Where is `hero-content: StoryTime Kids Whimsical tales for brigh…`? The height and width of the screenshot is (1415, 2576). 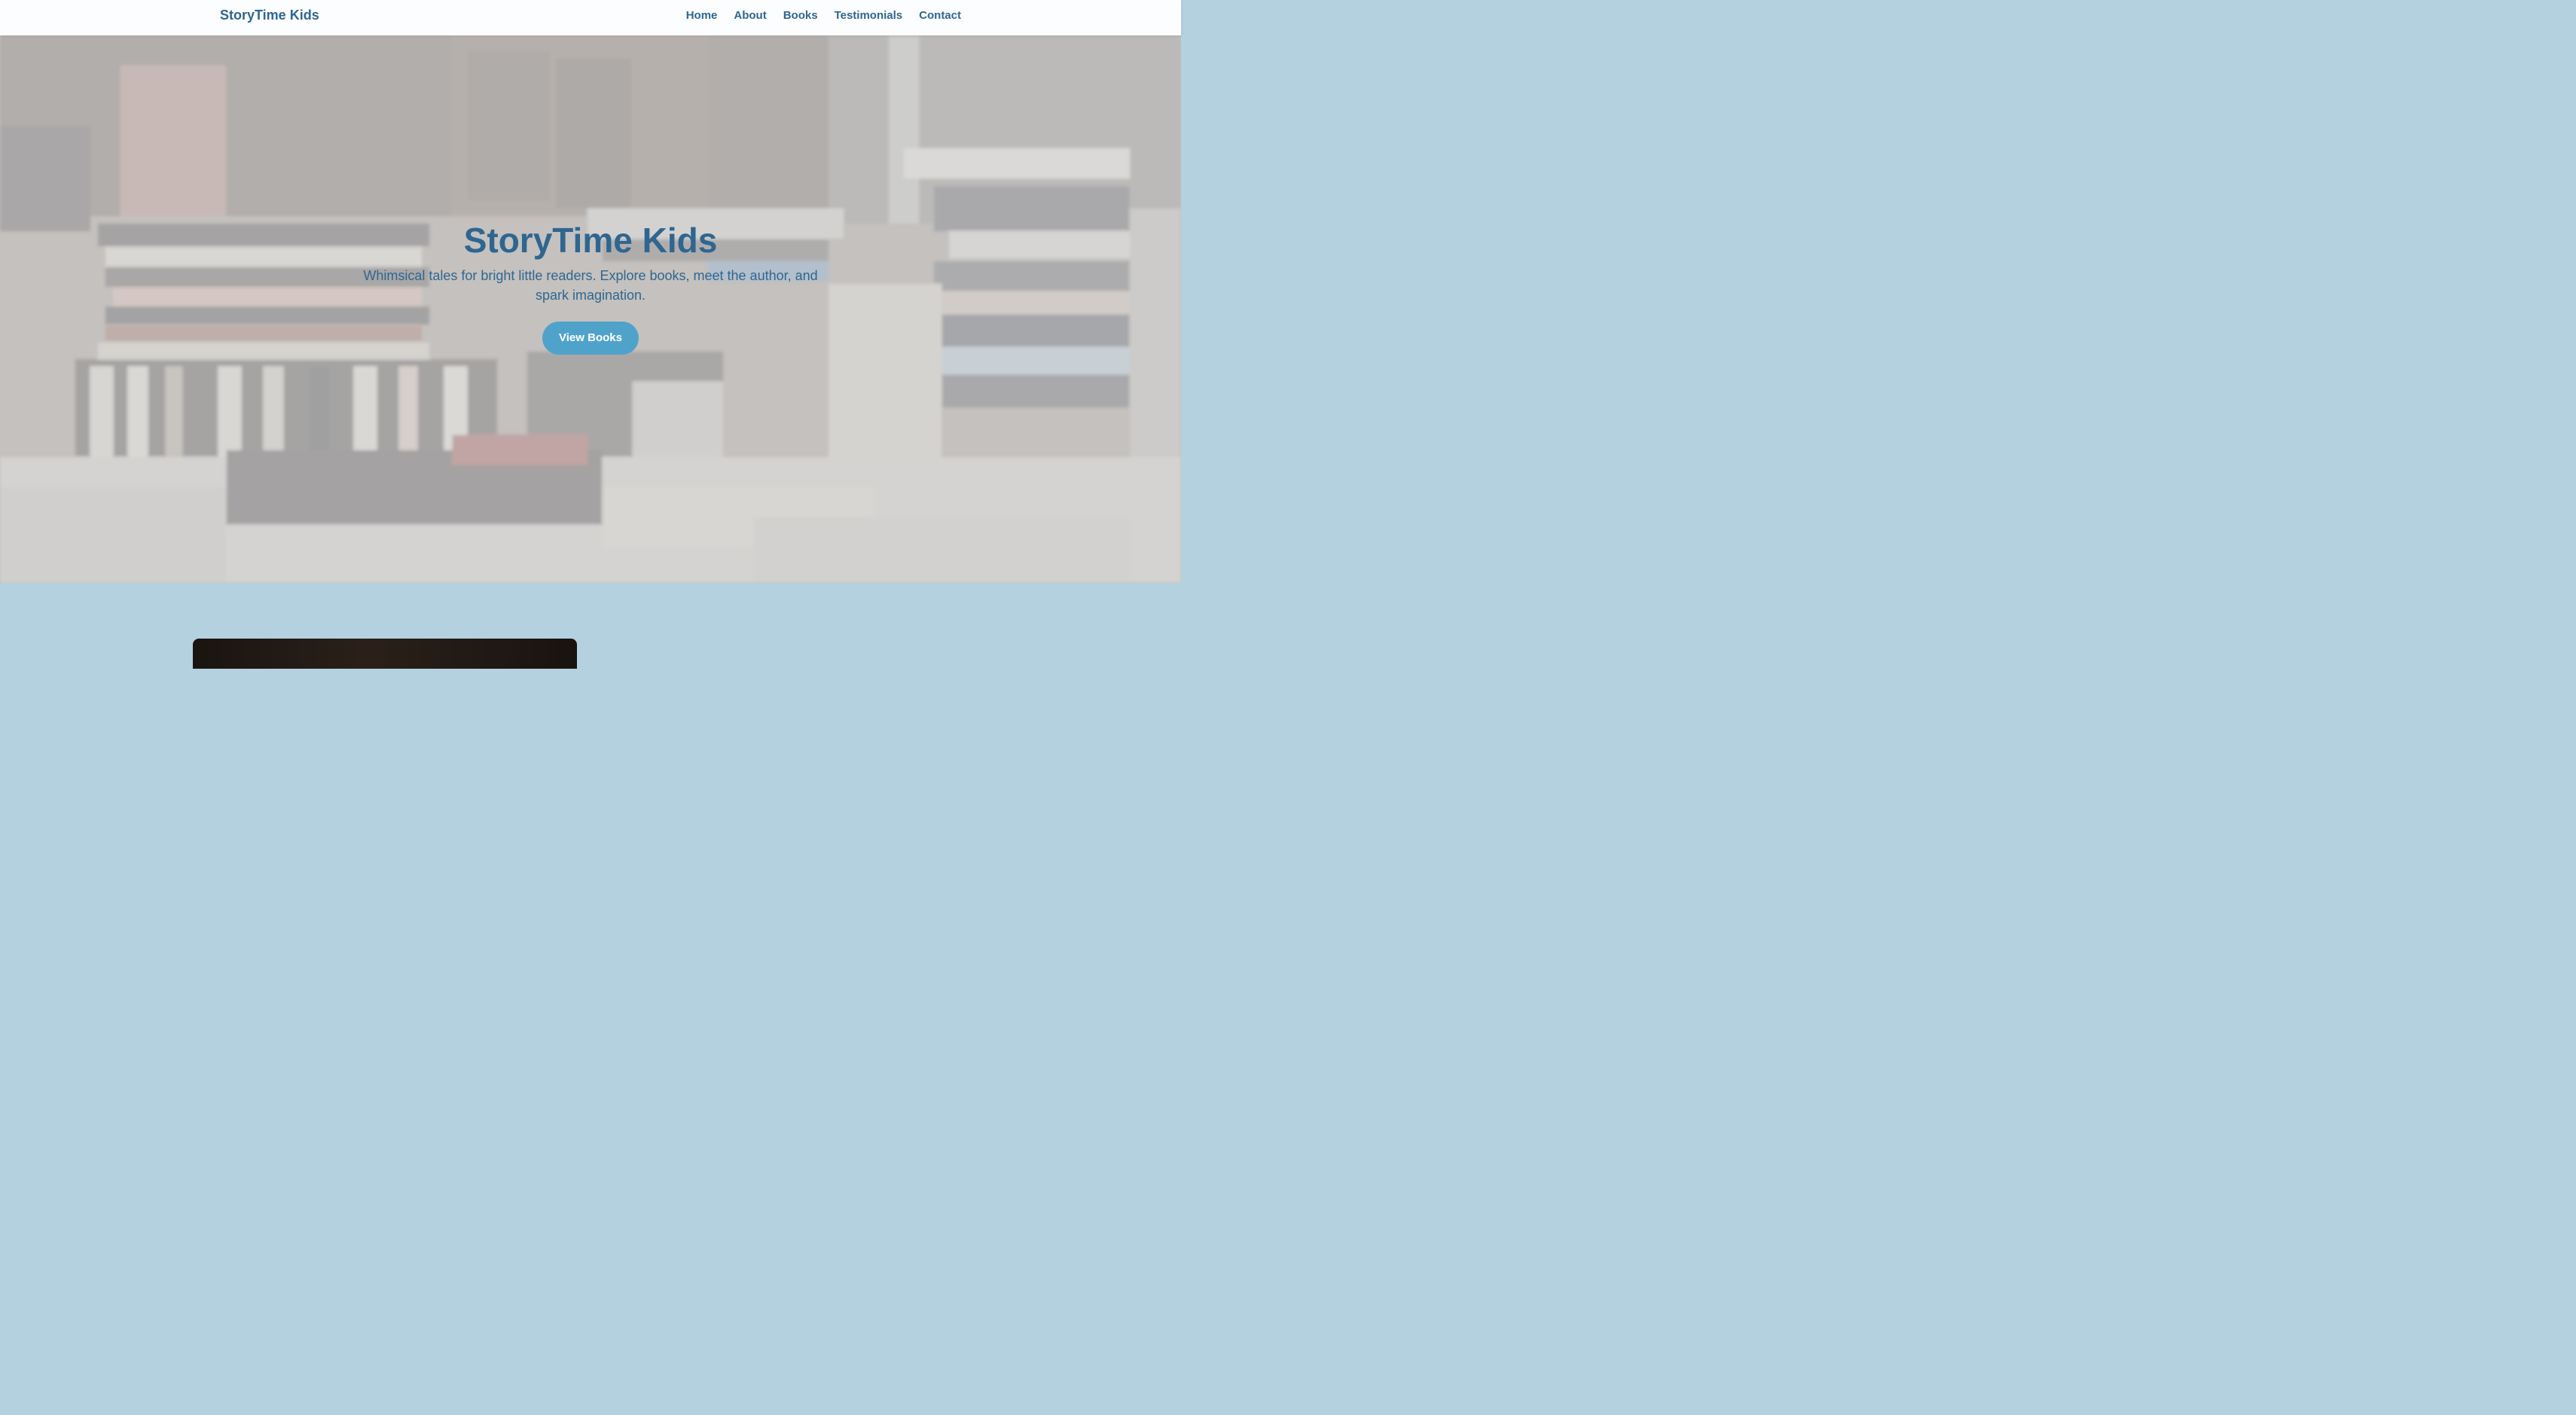
hero-content: StoryTime Kids Whimsical tales for brigh… is located at coordinates (591, 288).